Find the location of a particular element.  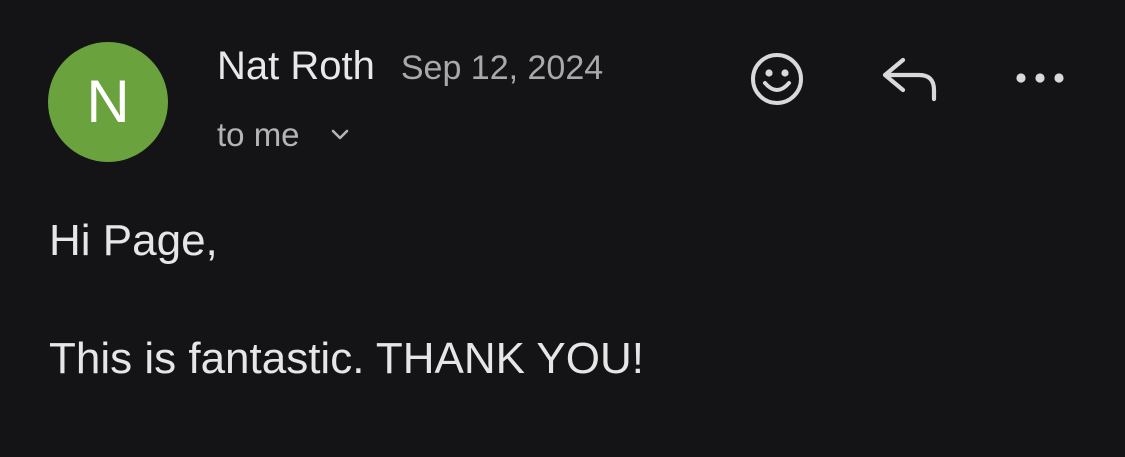

avatar-initial: N is located at coordinates (108, 101).